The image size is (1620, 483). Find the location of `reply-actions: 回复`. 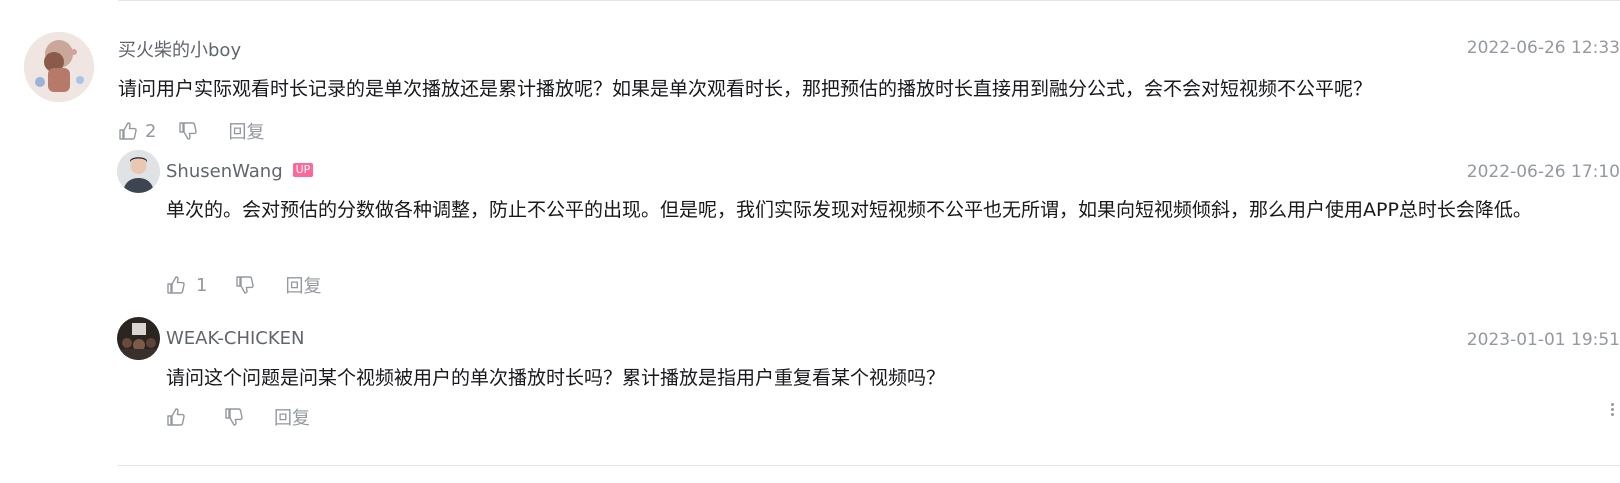

reply-actions: 回复 is located at coordinates (238, 417).